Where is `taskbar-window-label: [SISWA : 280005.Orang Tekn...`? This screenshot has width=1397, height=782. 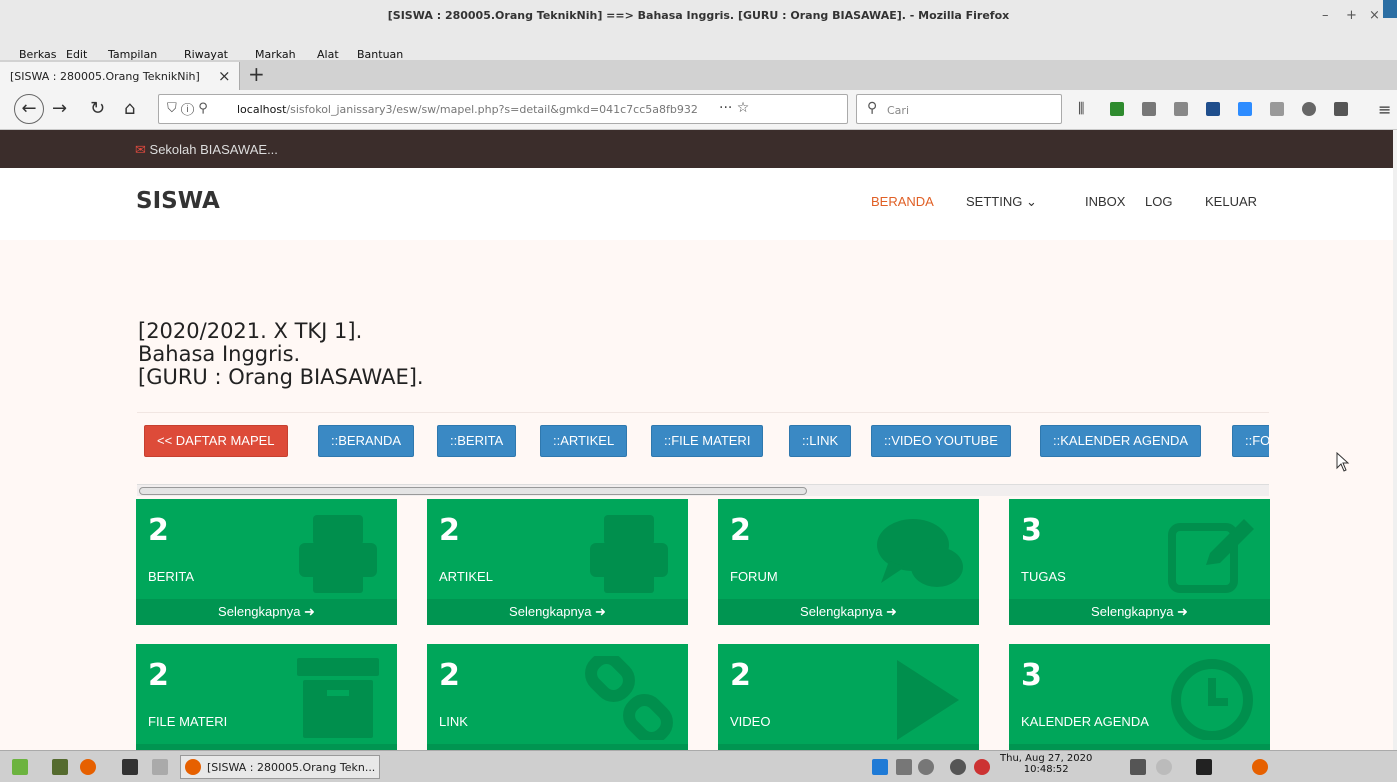
taskbar-window-label: [SISWA : 280005.Orang Tekn... is located at coordinates (291, 767).